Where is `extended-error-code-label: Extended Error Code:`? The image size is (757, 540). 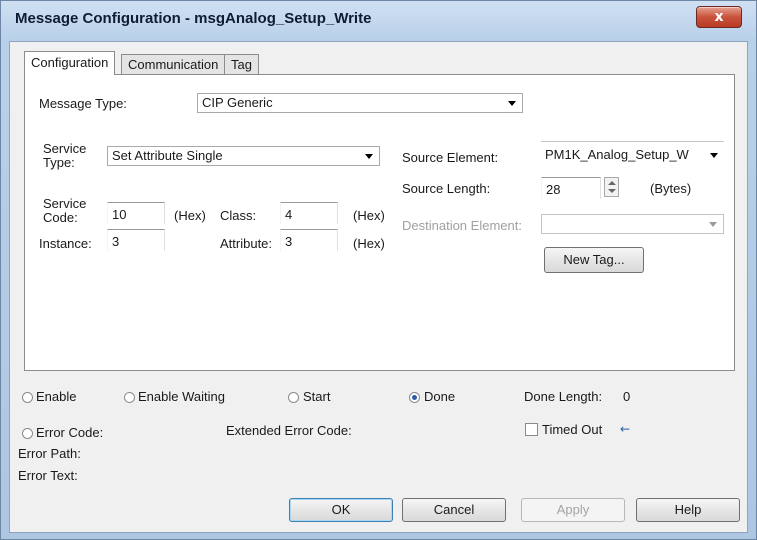
extended-error-code-label: Extended Error Code: is located at coordinates (289, 430).